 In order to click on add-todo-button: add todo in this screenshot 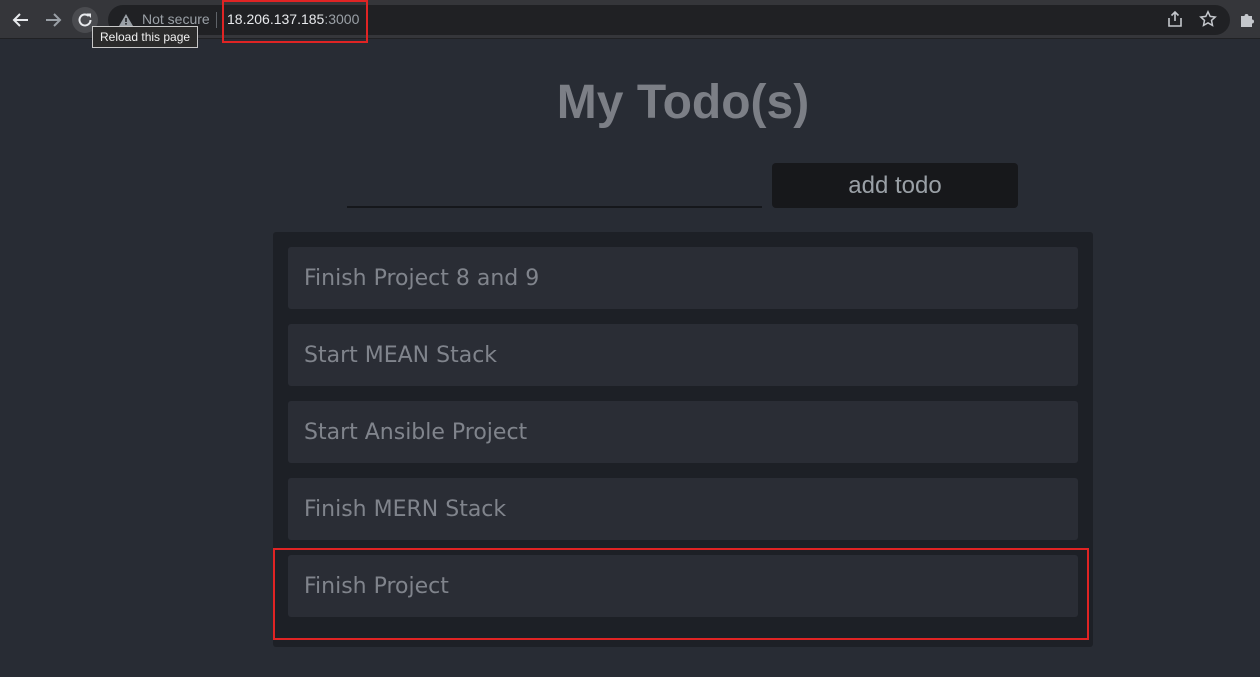, I will do `click(895, 185)`.